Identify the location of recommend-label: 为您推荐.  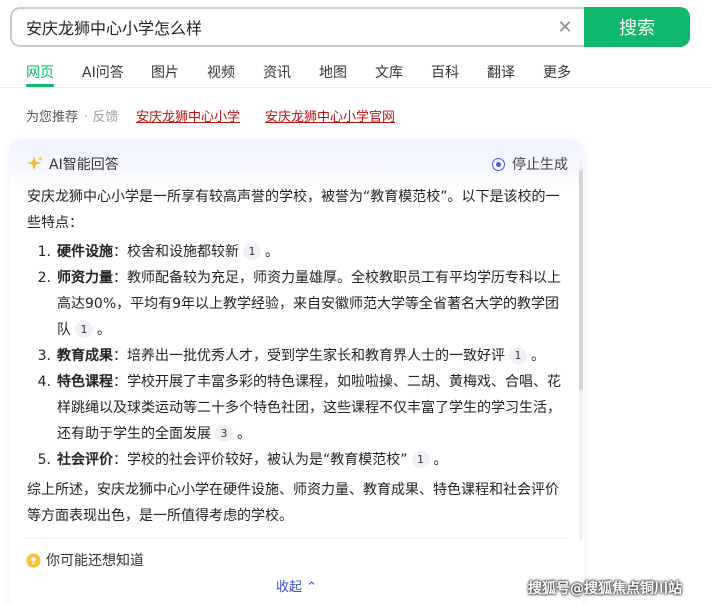
(52, 117).